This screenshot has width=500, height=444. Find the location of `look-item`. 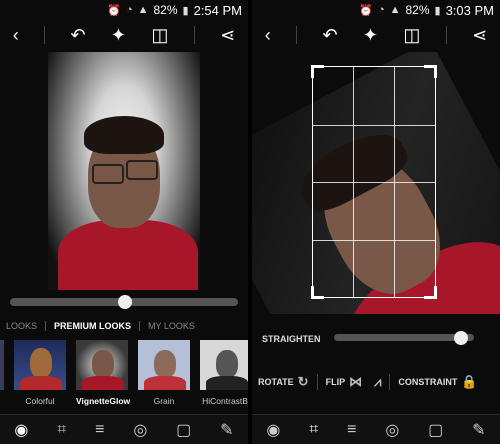

look-item is located at coordinates (2, 372).